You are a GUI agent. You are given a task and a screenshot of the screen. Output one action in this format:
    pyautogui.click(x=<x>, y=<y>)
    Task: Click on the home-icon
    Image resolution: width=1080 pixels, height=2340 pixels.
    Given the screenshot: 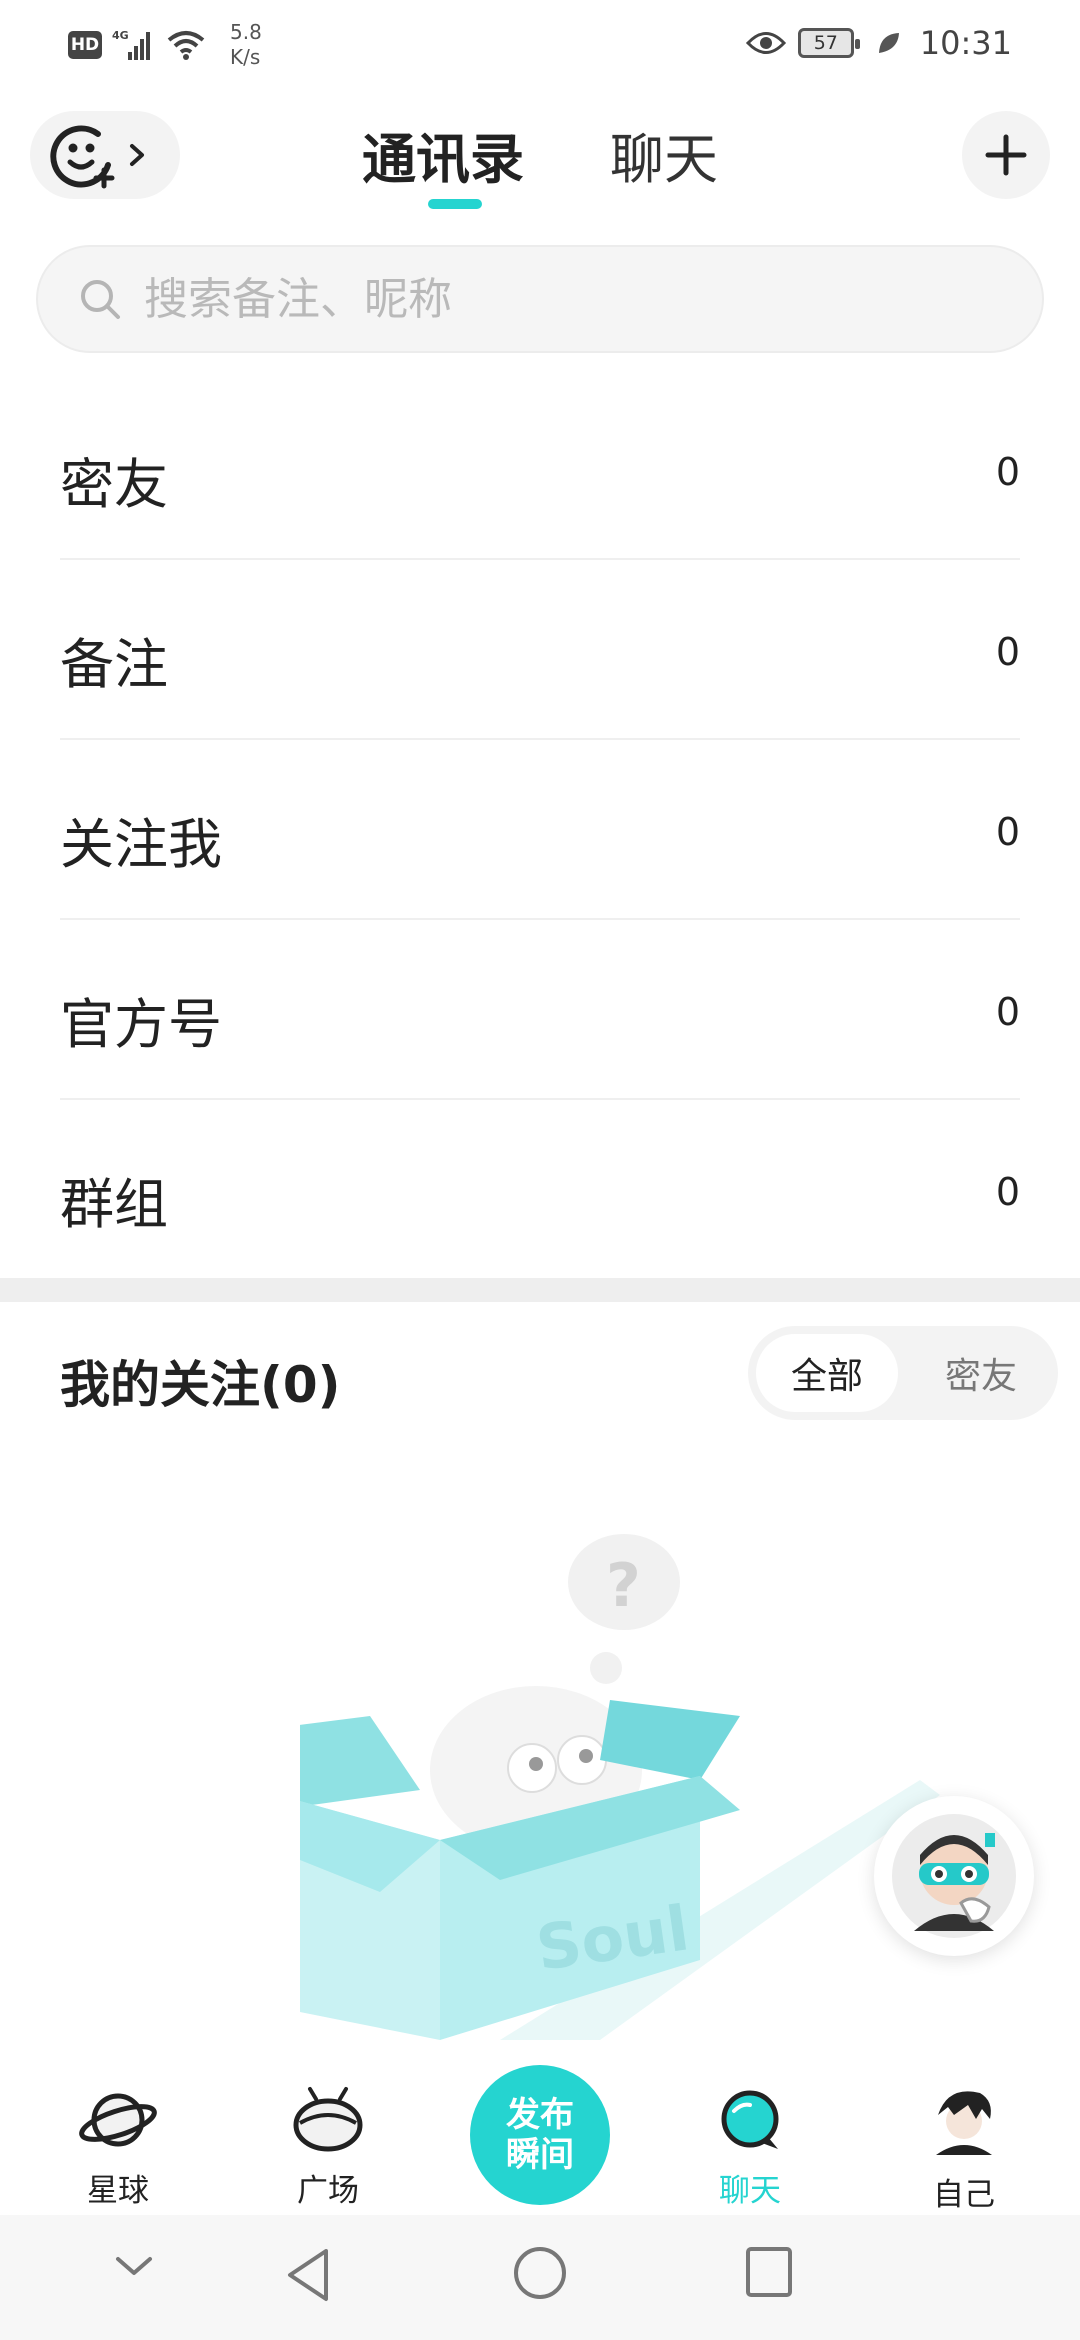 What is the action you would take?
    pyautogui.click(x=540, y=2273)
    